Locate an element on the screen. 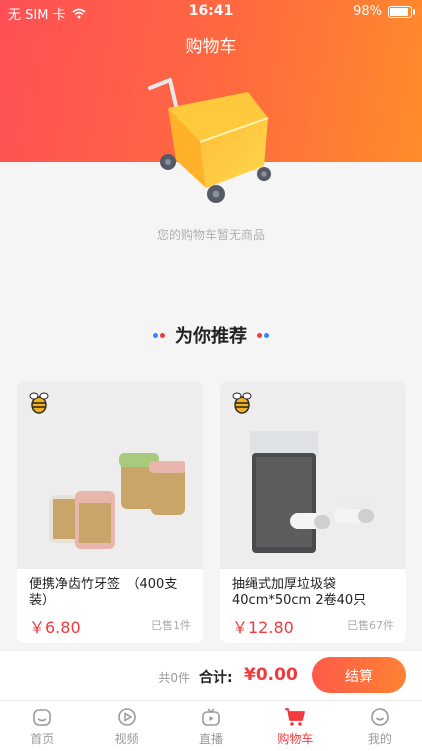 Image resolution: width=422 pixels, height=751 pixels. checkout-bar: 共0件 合计: ¥0.00 结算 is located at coordinates (211, 675).